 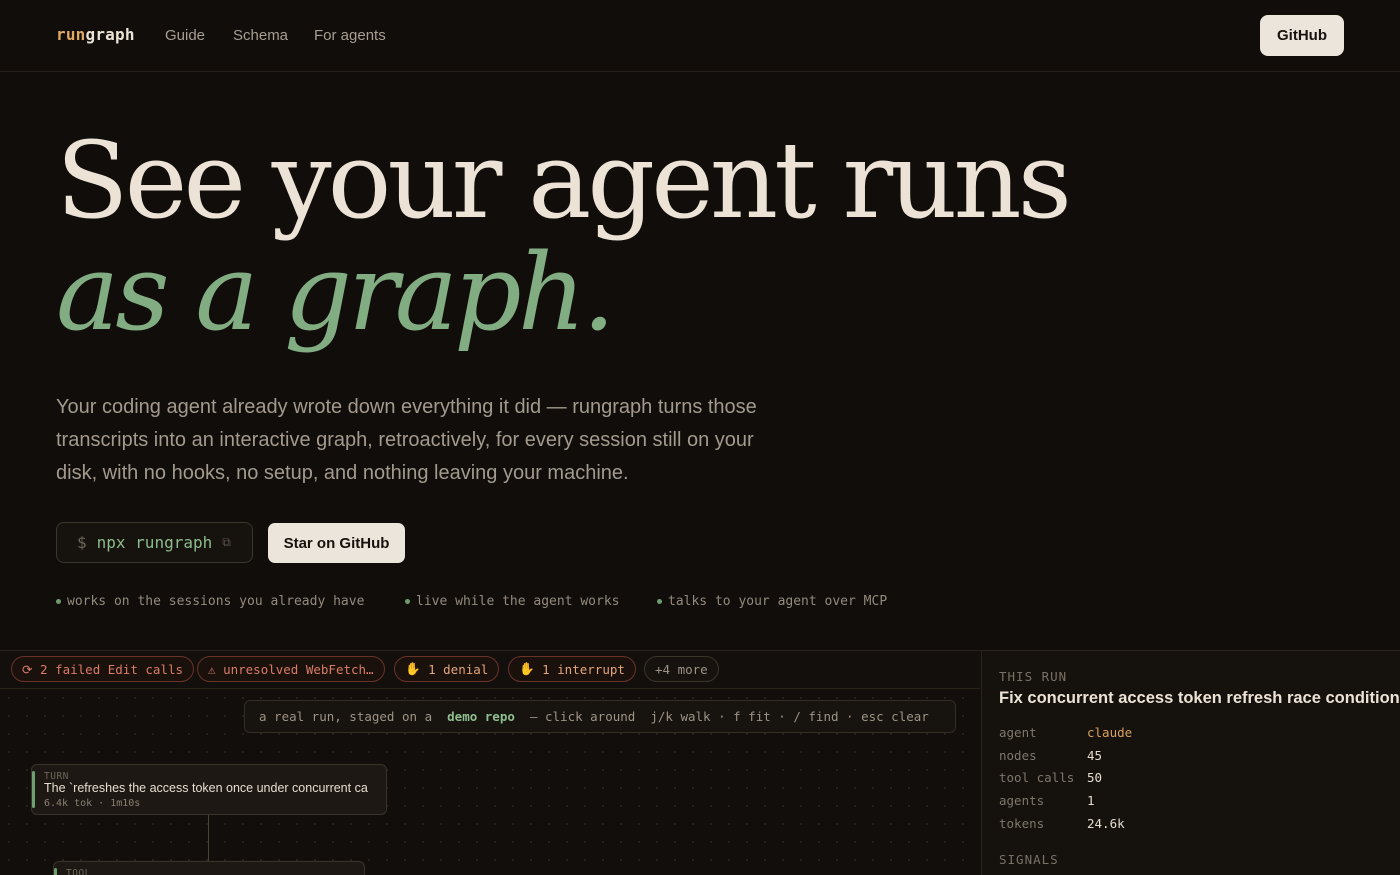 What do you see at coordinates (336, 292) in the screenshot?
I see `hero-title-line2: as a graph.` at bounding box center [336, 292].